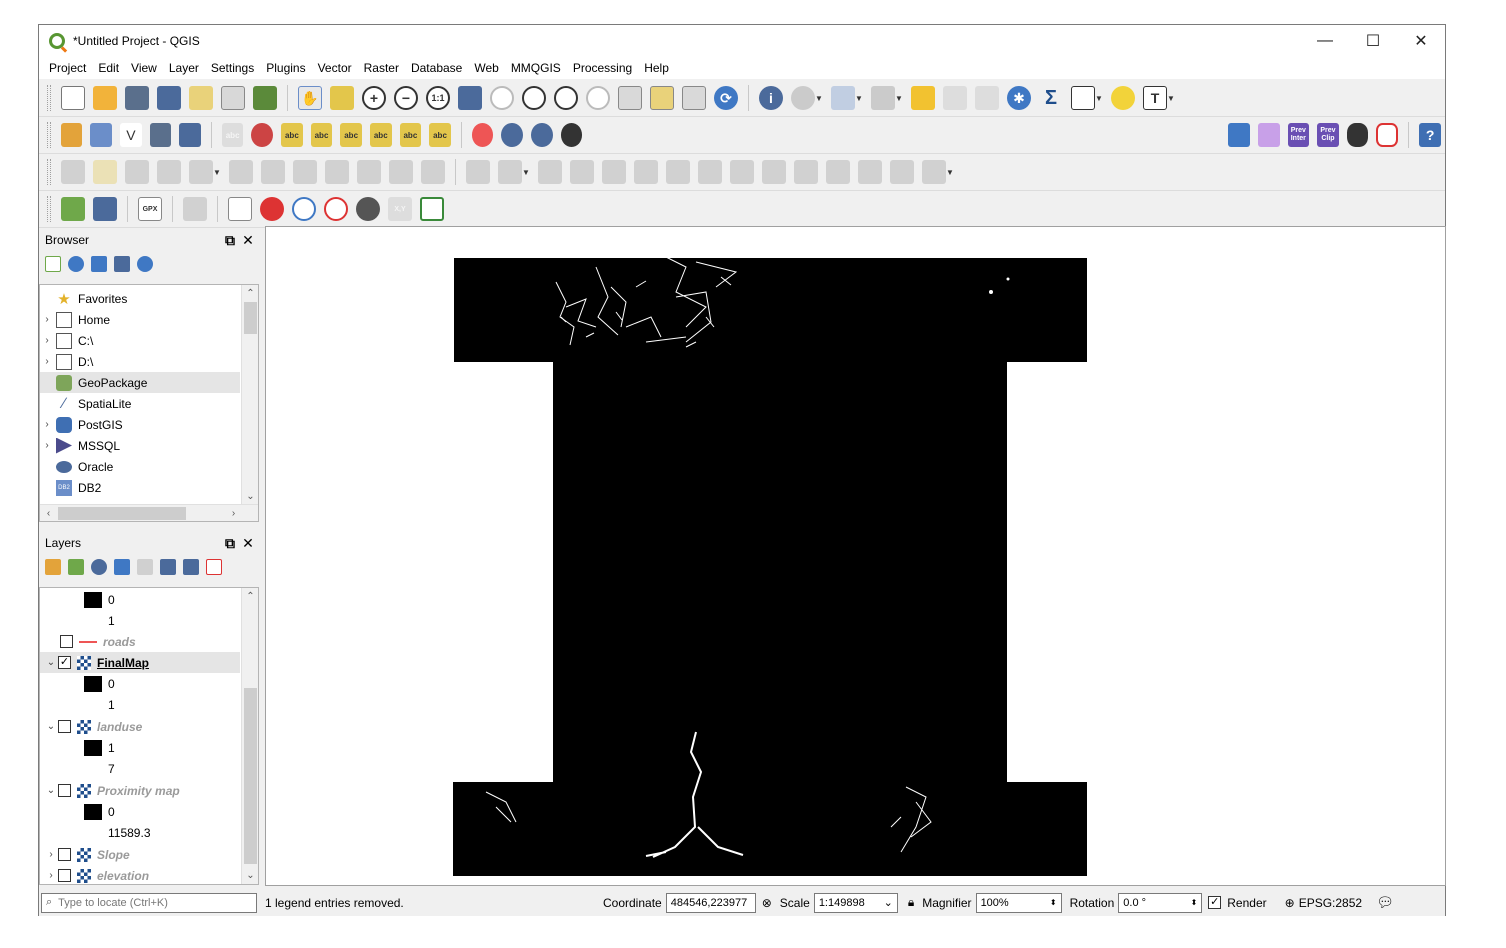  Describe the element at coordinates (536, 68) in the screenshot. I see `menu-mmqgis: MMQGIS` at that location.